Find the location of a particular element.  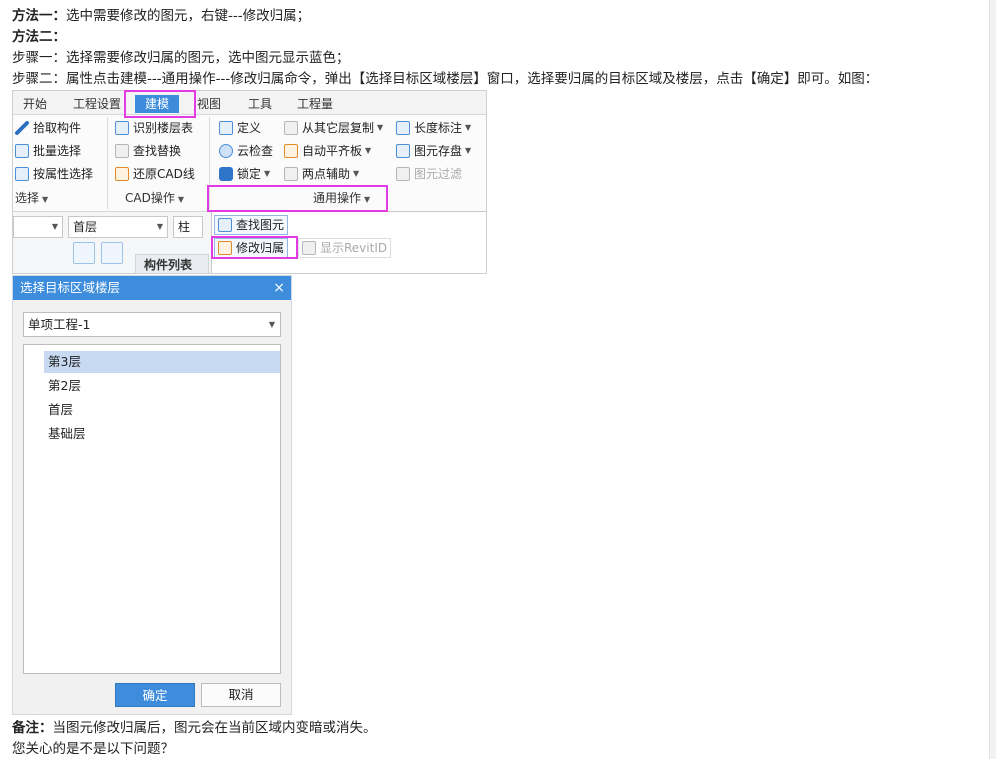

note-label: 备注： is located at coordinates (32, 728).